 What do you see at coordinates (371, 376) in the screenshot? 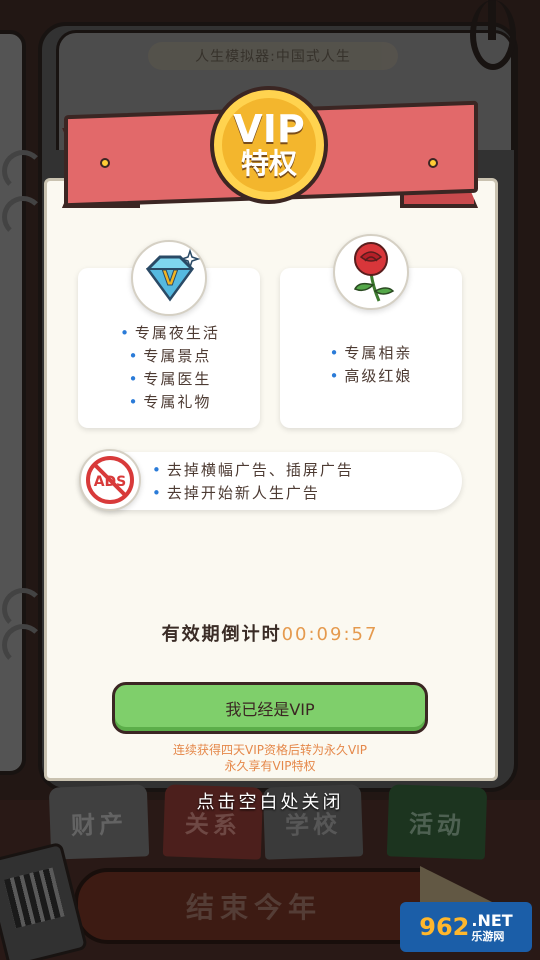
I see `list-item: 高级红娘` at bounding box center [371, 376].